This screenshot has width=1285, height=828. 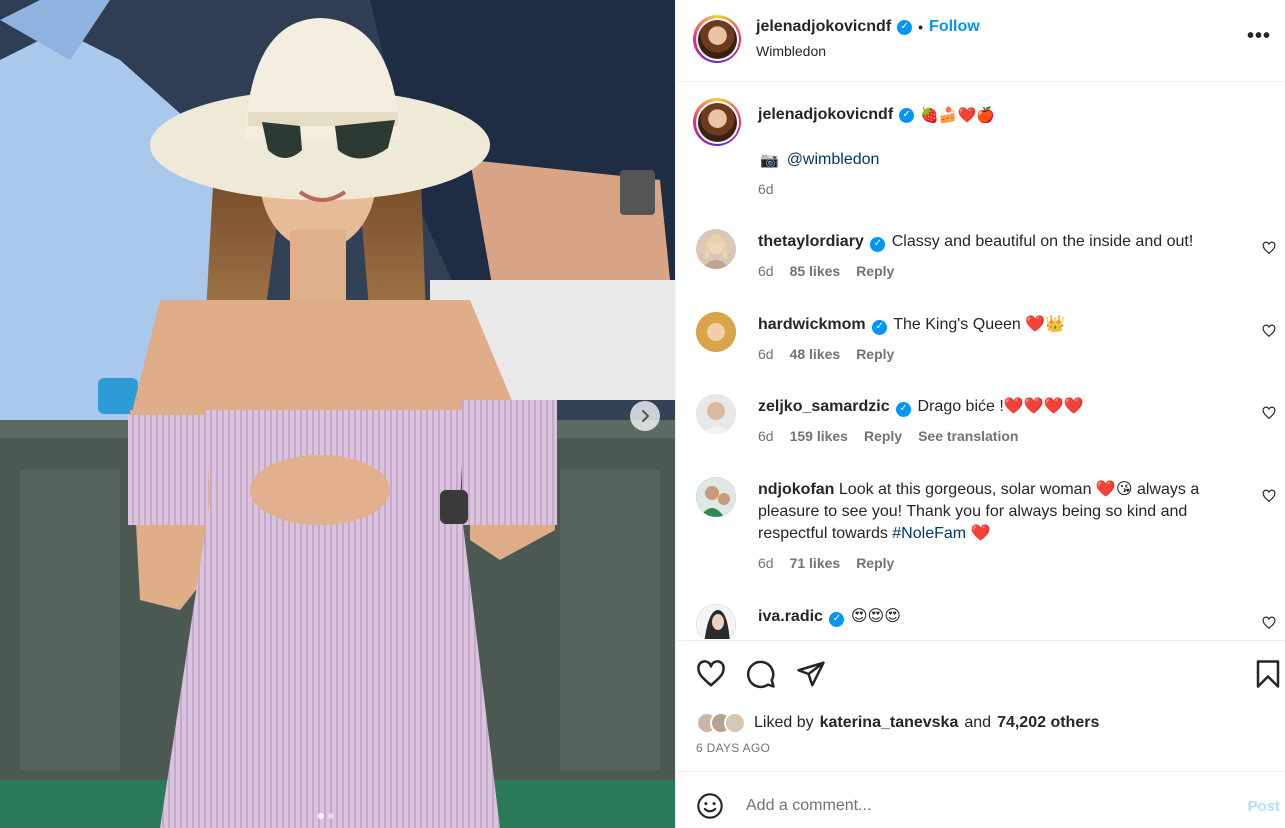 What do you see at coordinates (815, 271) in the screenshot?
I see `comment-likes: 85 likes` at bounding box center [815, 271].